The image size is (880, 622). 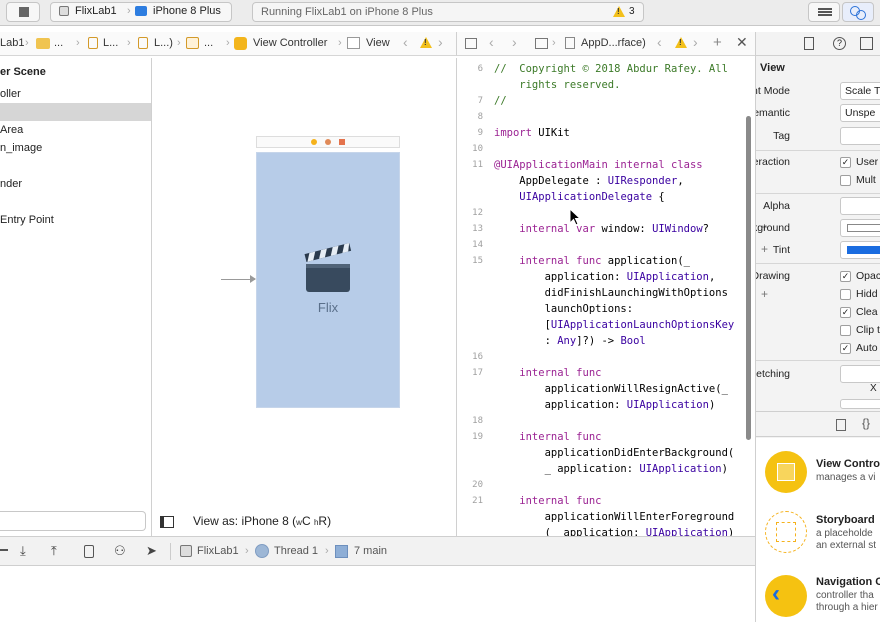 What do you see at coordinates (75, 112) in the screenshot?
I see `outline-item-selected` at bounding box center [75, 112].